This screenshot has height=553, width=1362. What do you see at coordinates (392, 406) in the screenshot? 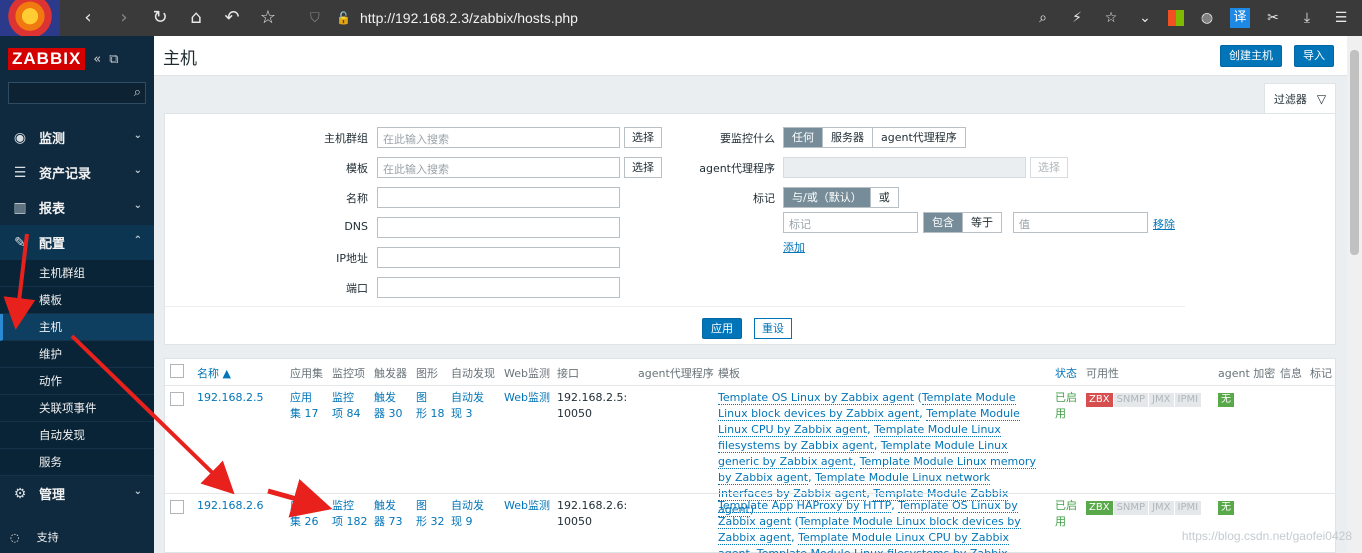
I see `triggers-link: 触发器 30` at bounding box center [392, 406].